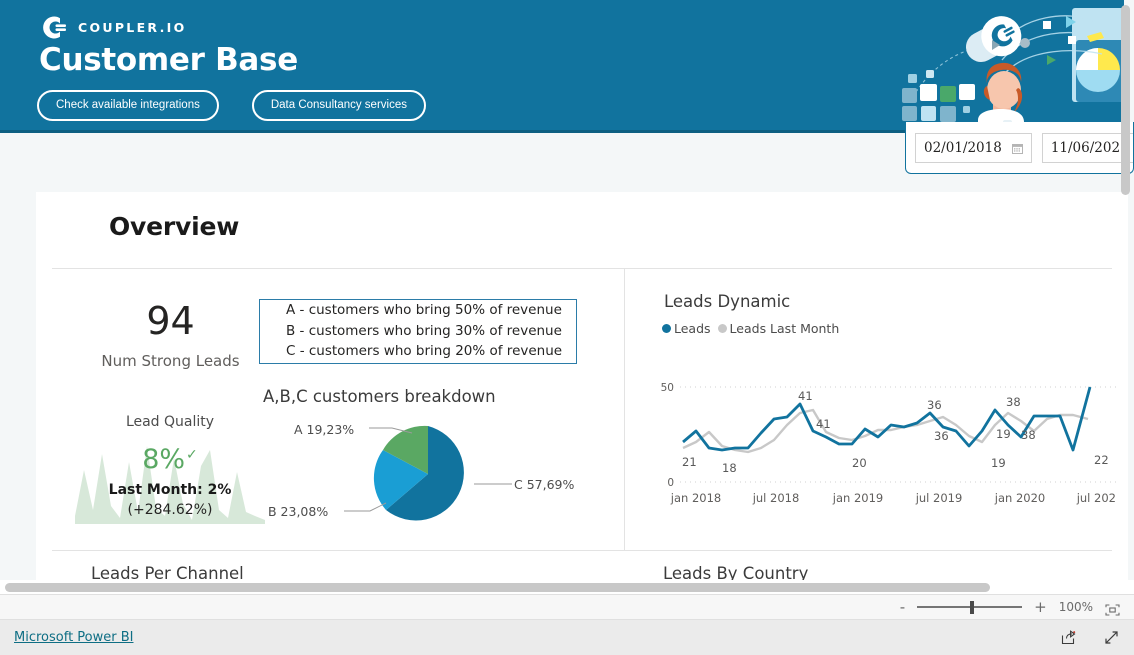 The height and width of the screenshot is (655, 1134). Describe the element at coordinates (53, 27) in the screenshot. I see `coupler-logo-icon` at that location.